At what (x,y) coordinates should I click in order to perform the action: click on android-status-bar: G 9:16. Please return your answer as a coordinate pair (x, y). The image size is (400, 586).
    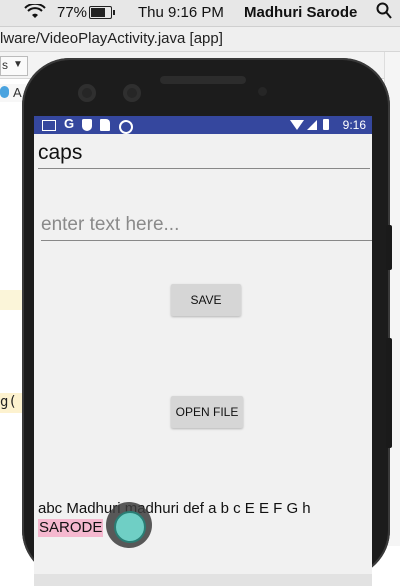
    Looking at the image, I should click on (203, 125).